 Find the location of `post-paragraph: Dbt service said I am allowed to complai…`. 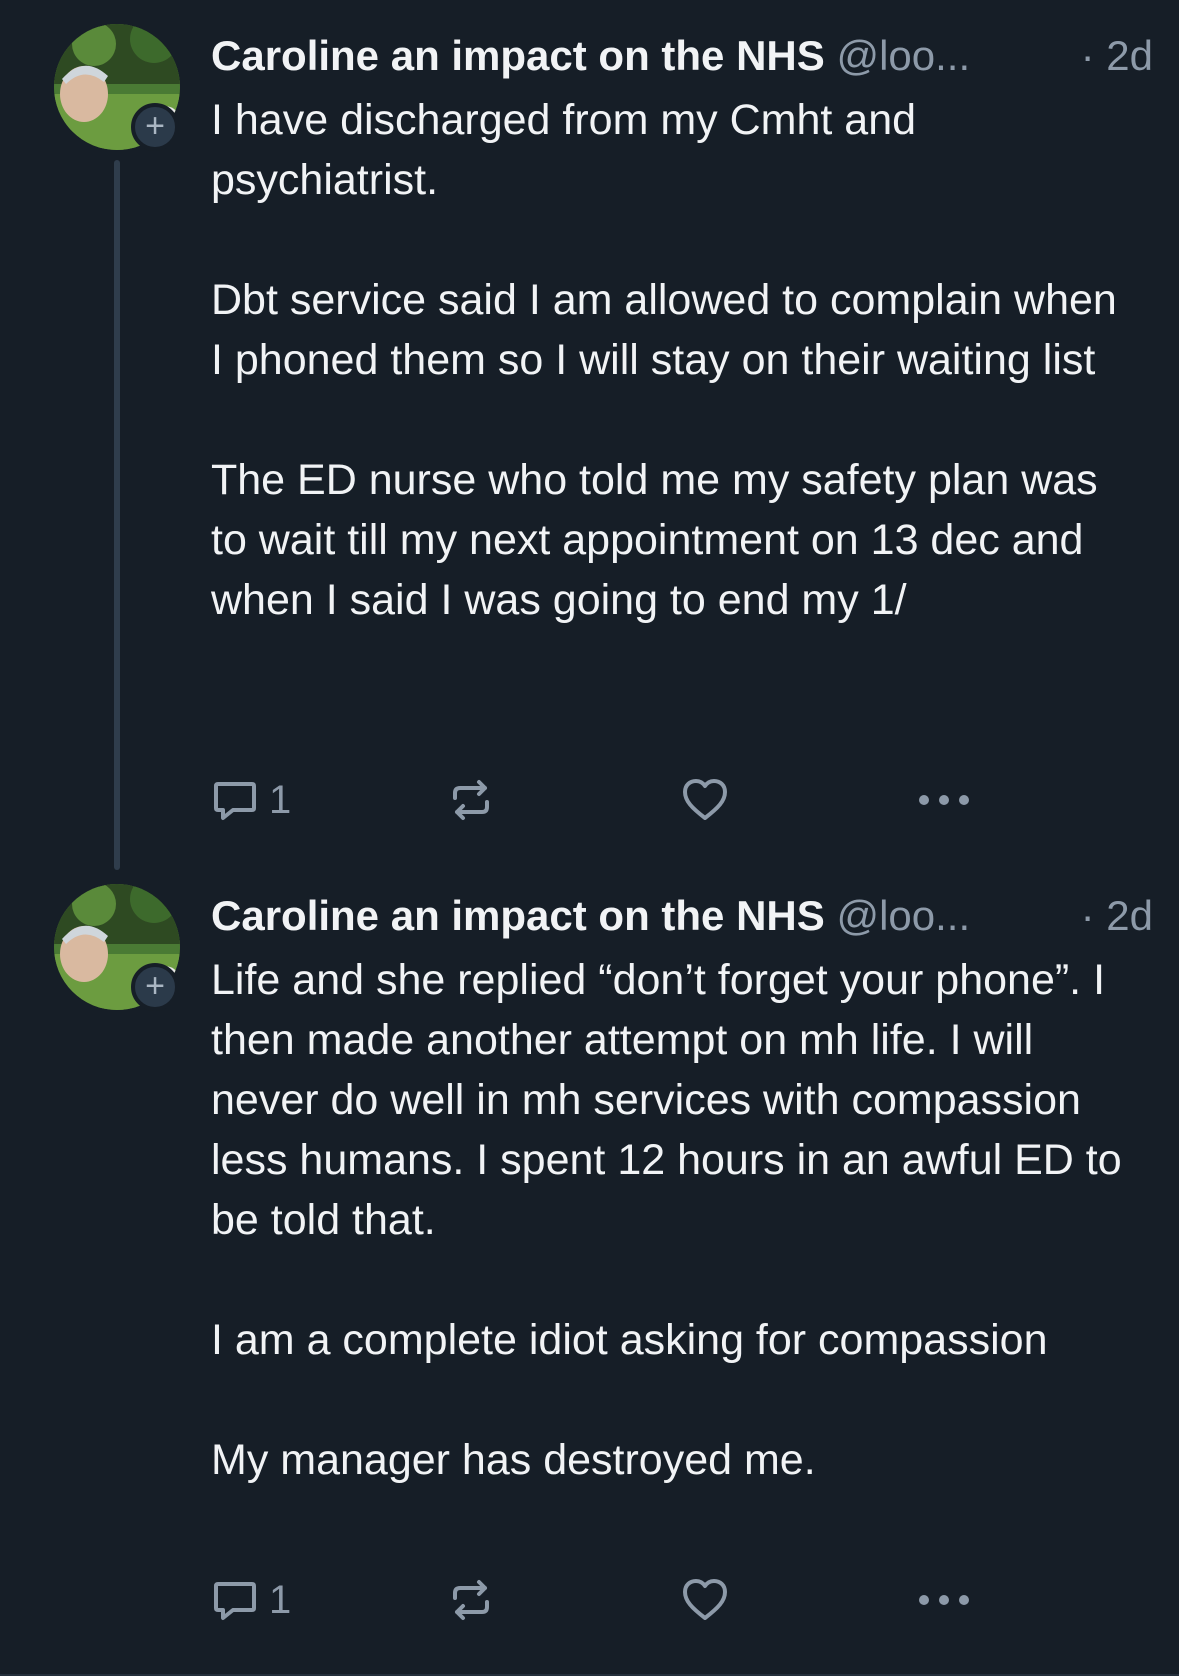

post-paragraph: Dbt service said I am allowed to complai… is located at coordinates (664, 330).